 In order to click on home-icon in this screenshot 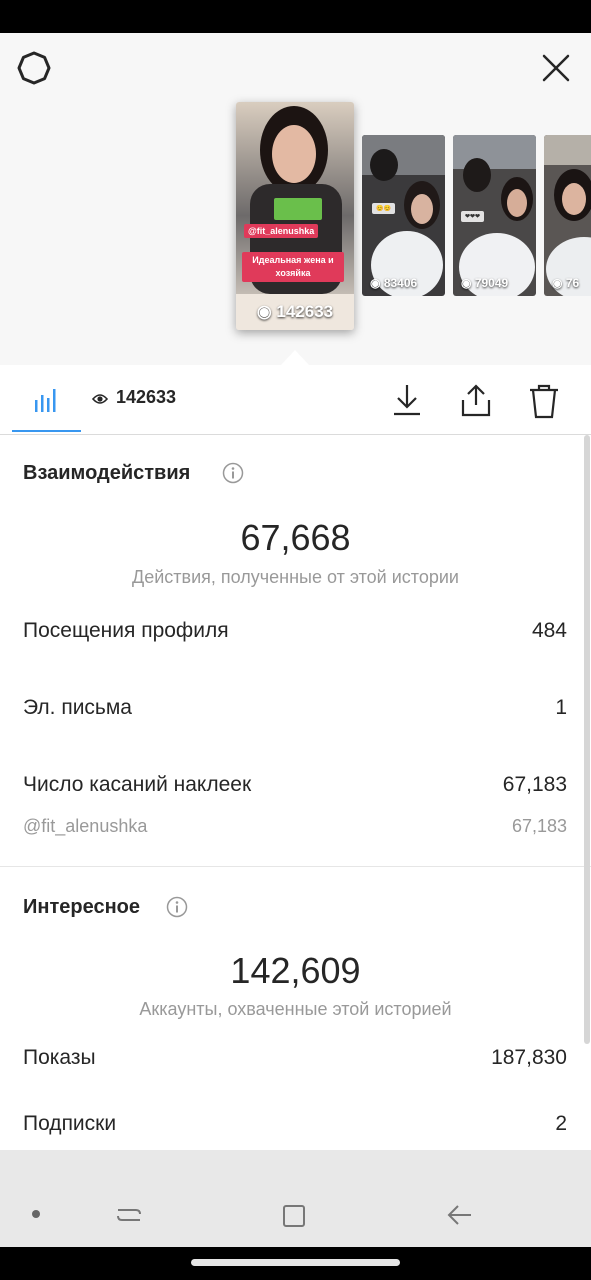, I will do `click(294, 1216)`.